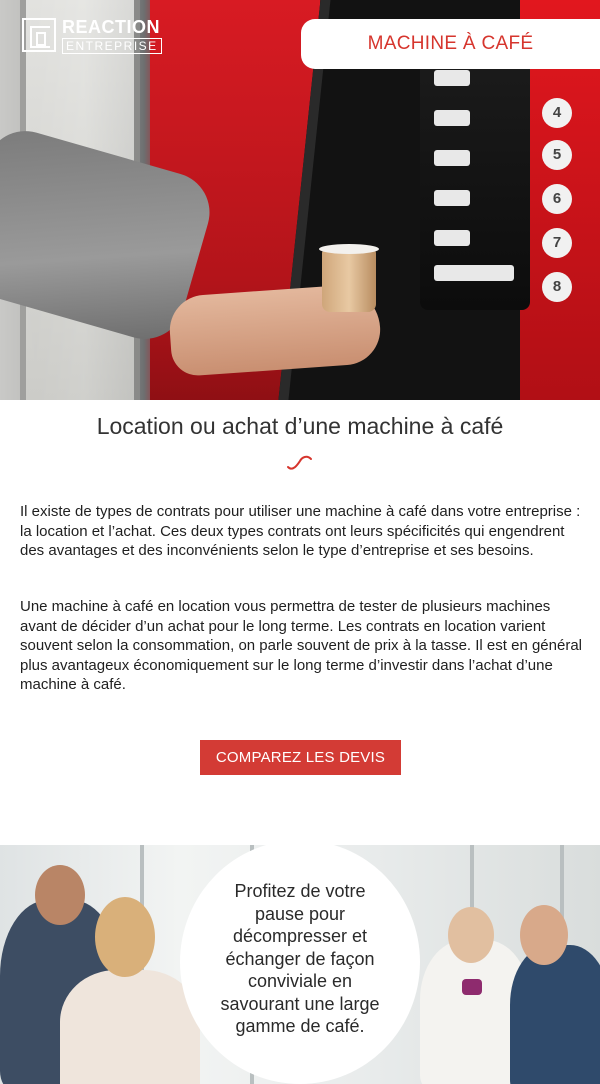 This screenshot has height=1084, width=600. What do you see at coordinates (130, 1027) in the screenshot?
I see `person-woman-left` at bounding box center [130, 1027].